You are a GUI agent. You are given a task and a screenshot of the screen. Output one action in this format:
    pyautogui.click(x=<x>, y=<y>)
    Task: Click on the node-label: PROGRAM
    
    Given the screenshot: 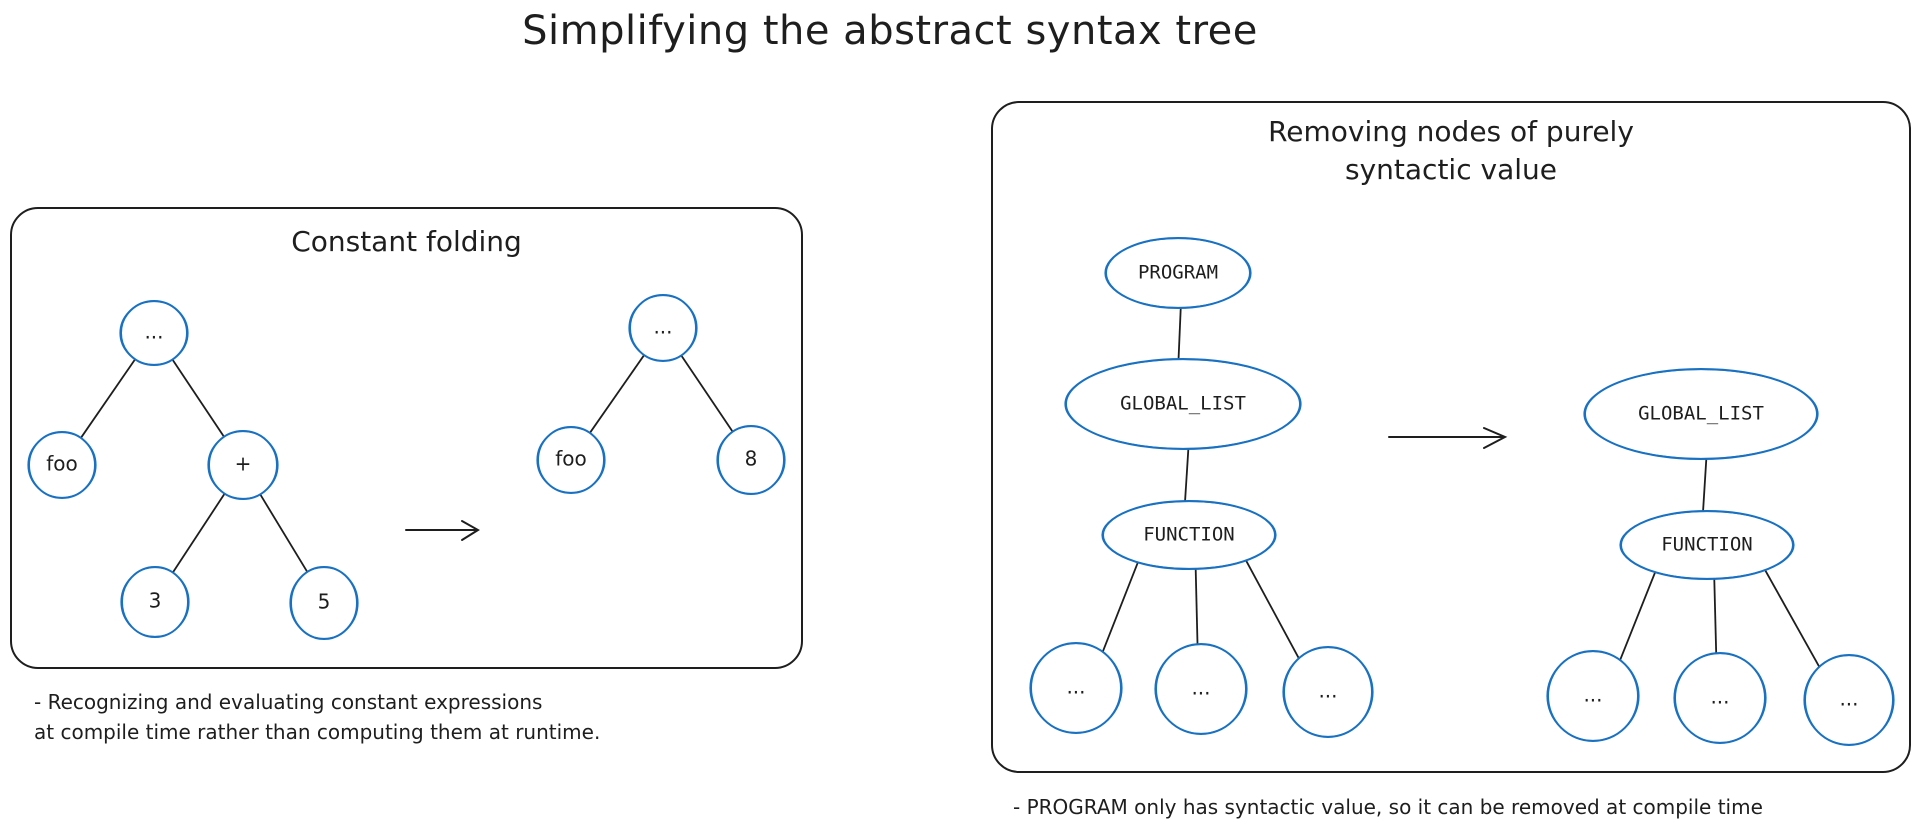 What is the action you would take?
    pyautogui.click(x=1178, y=273)
    